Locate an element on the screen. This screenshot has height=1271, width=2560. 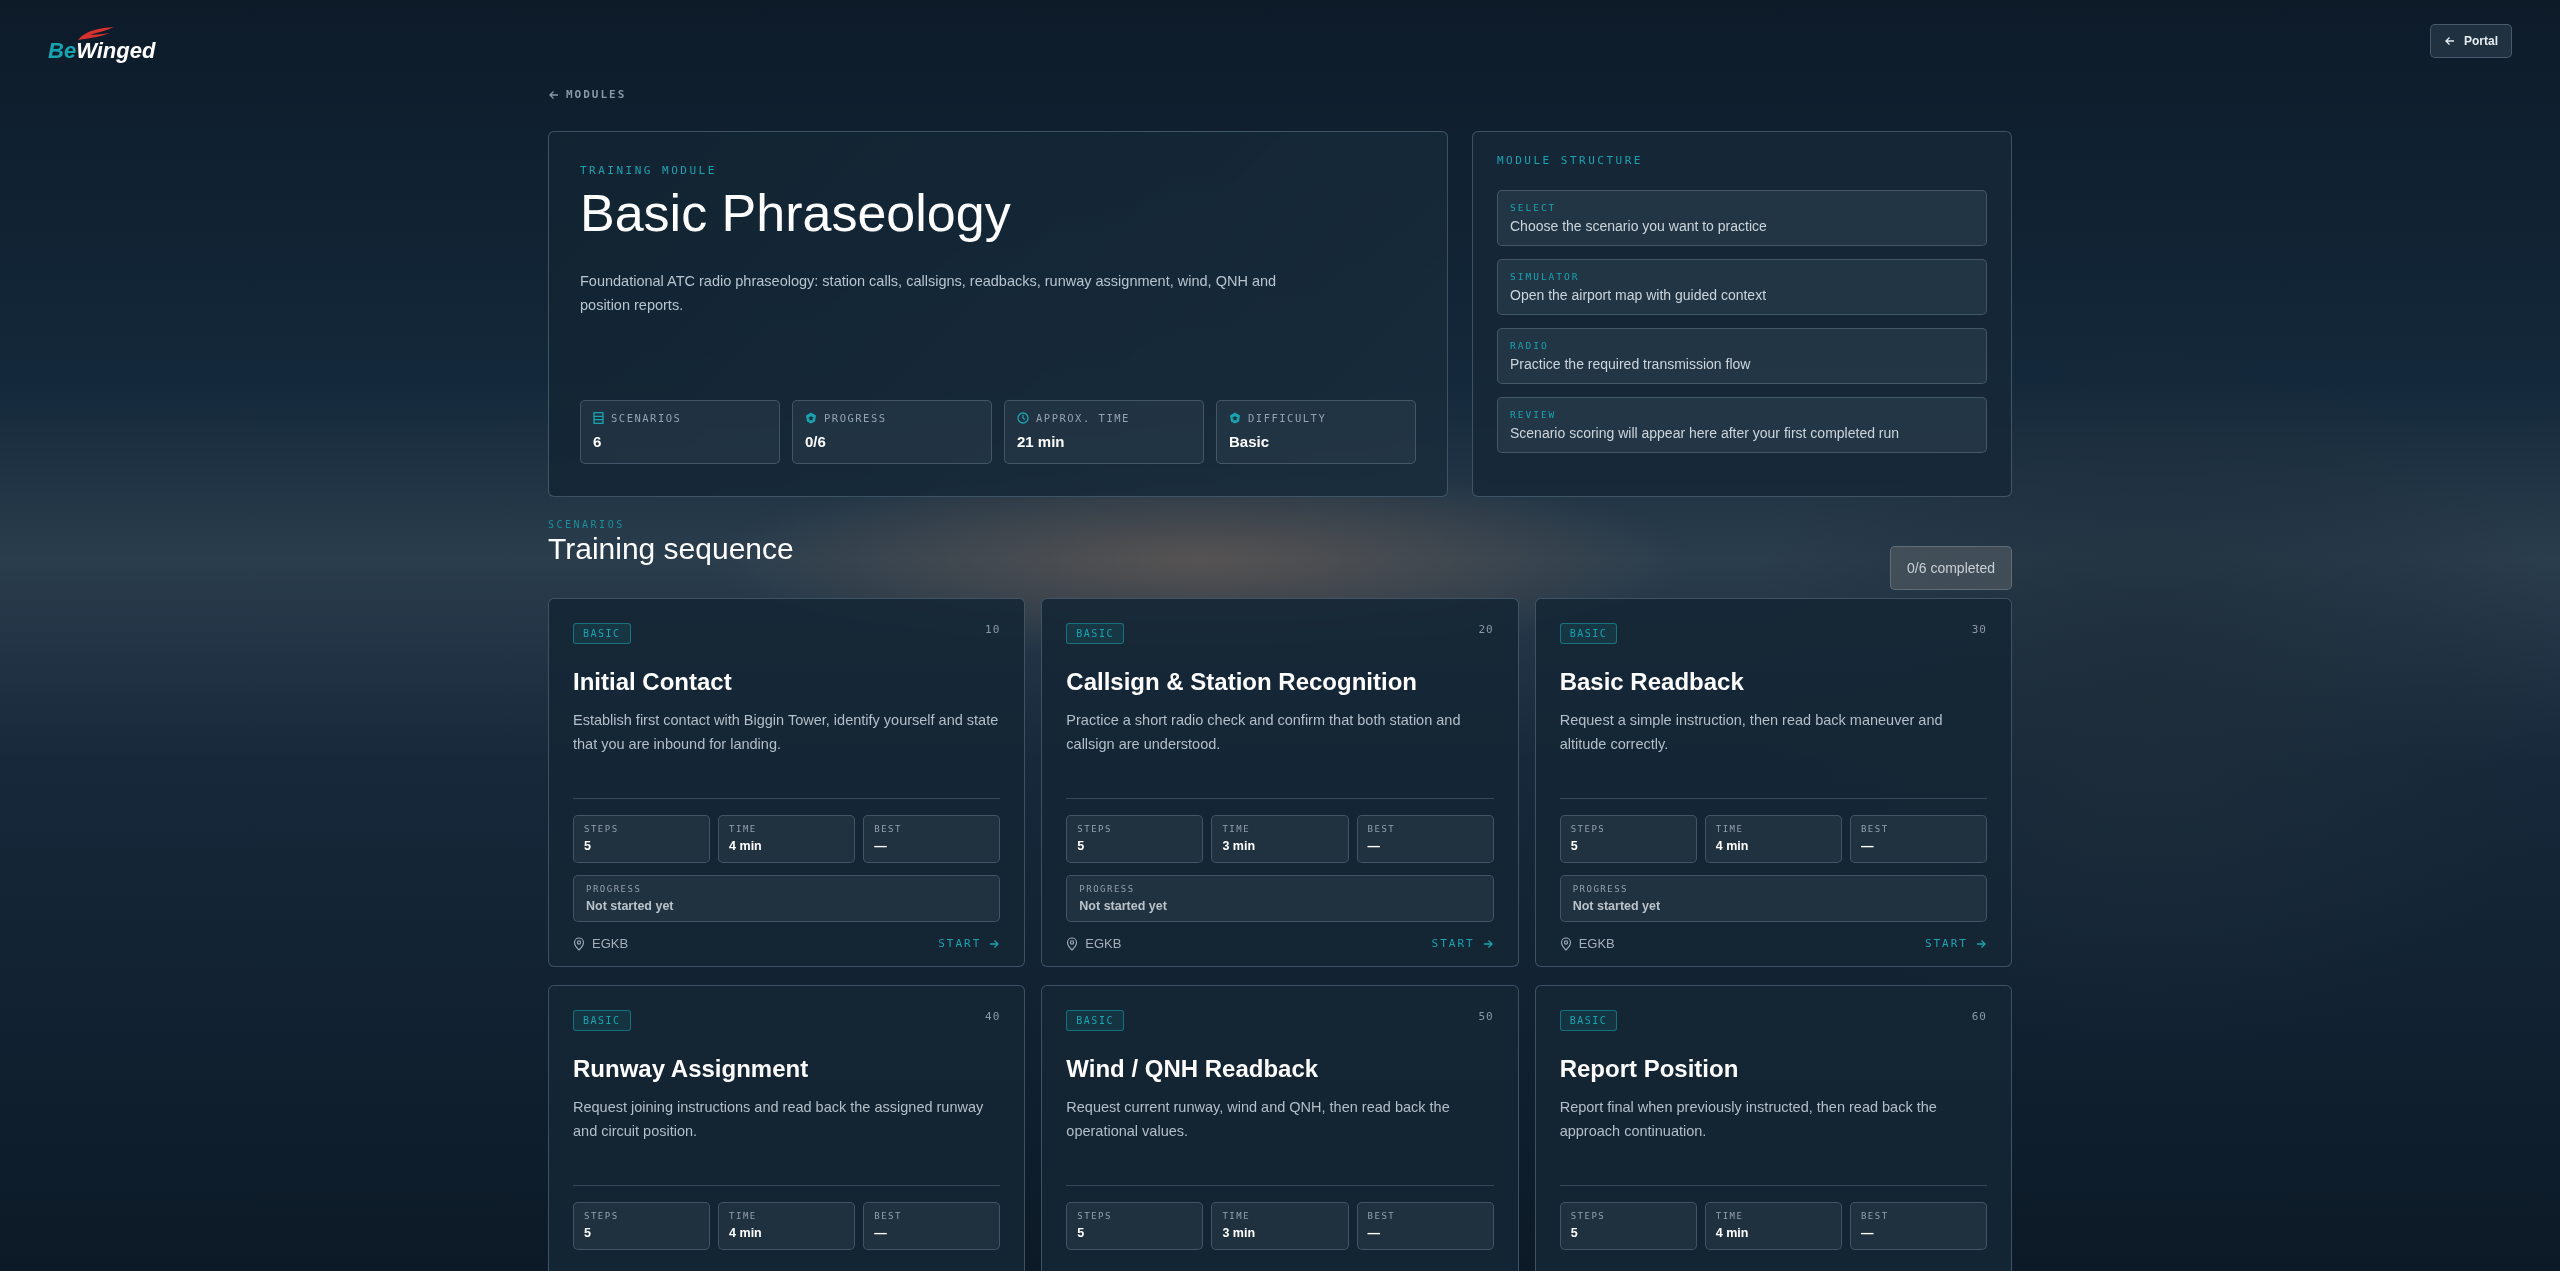
step-text: Open the airport map with guided context is located at coordinates (1639, 295).